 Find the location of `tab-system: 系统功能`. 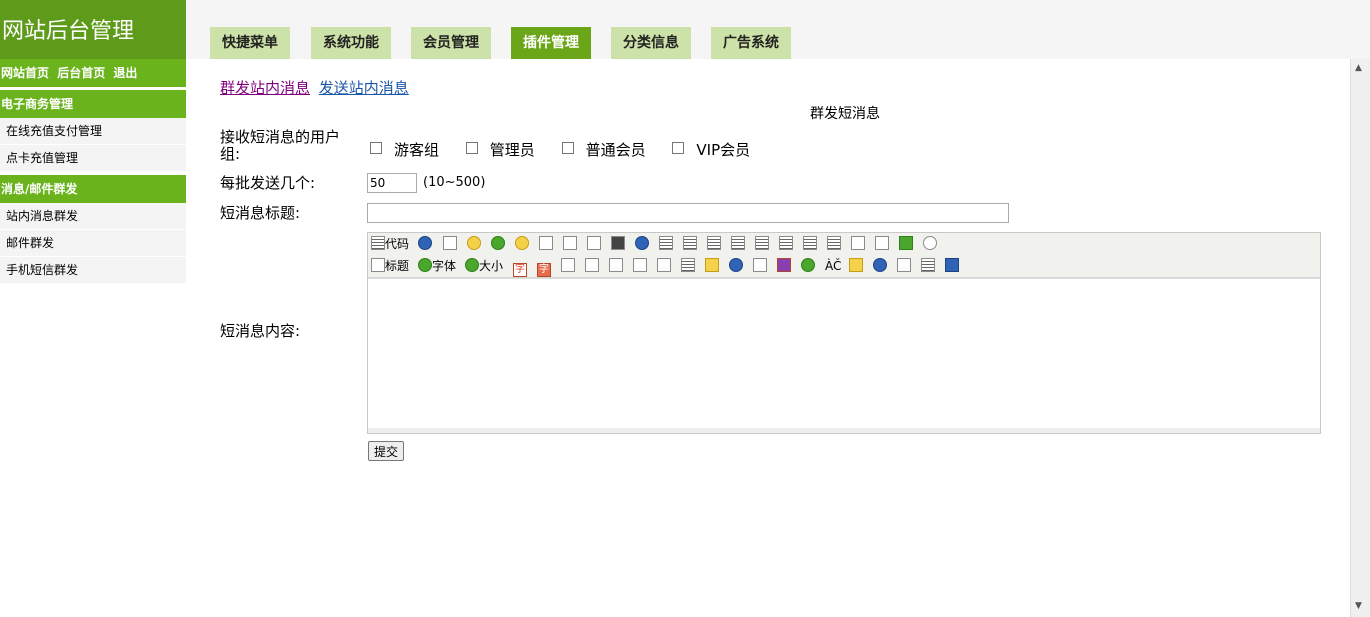

tab-system: 系统功能 is located at coordinates (351, 43).